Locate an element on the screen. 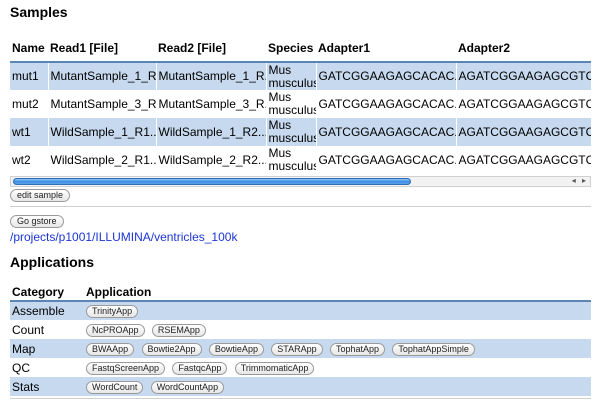 The width and height of the screenshot is (601, 405). category-label: QC is located at coordinates (21, 367).